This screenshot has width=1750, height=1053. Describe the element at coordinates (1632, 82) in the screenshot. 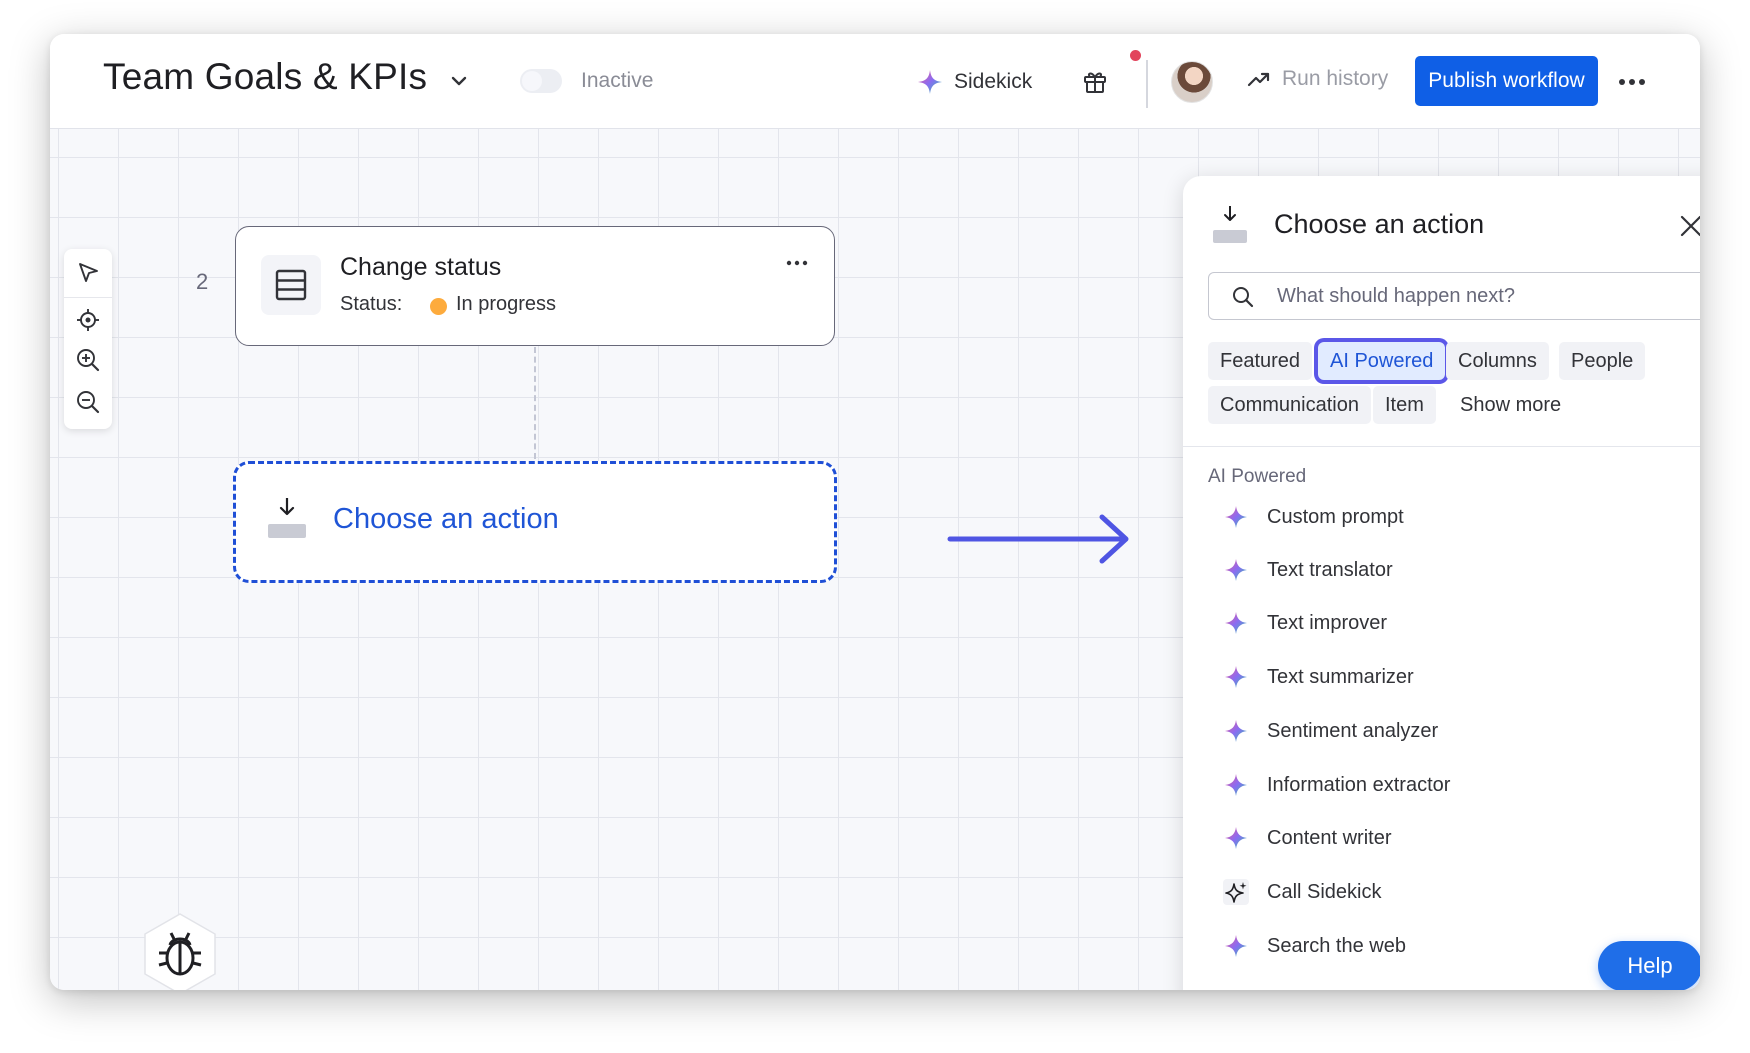

I see `more-options-icon` at that location.